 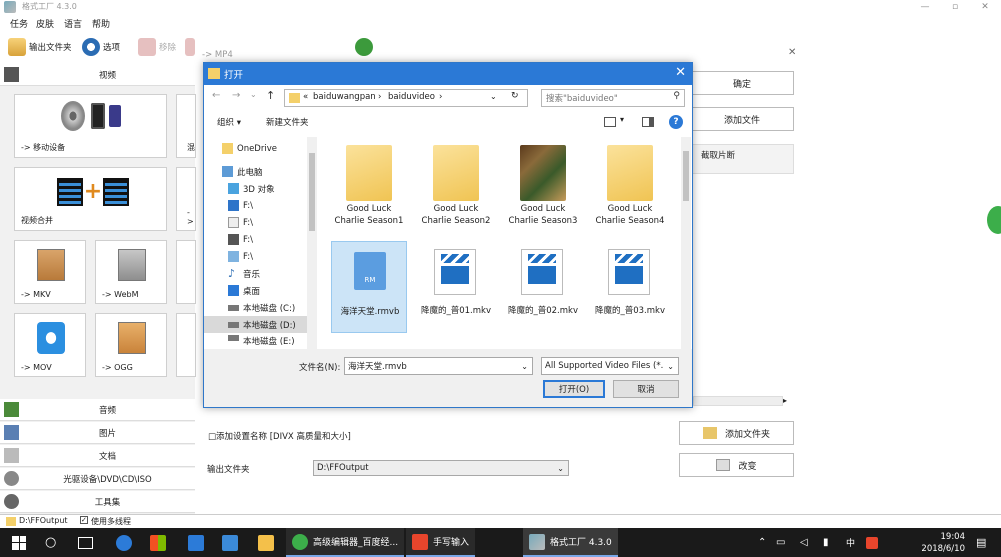 I want to click on file-item-mkv-03: 降魔的_普03.mkv, so click(x=630, y=290).